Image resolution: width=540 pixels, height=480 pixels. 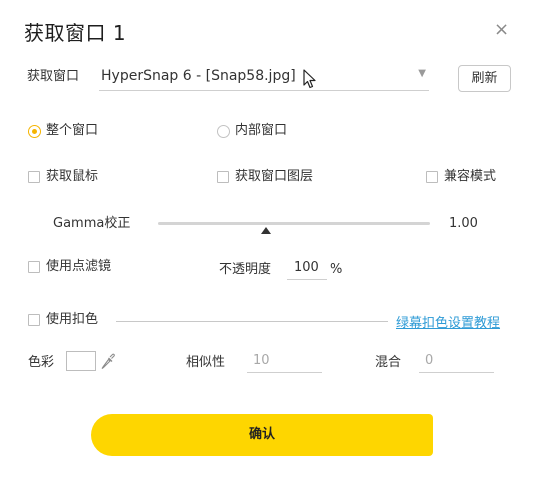 I want to click on radio-whole-window-label: 整个窗口, so click(x=72, y=130).